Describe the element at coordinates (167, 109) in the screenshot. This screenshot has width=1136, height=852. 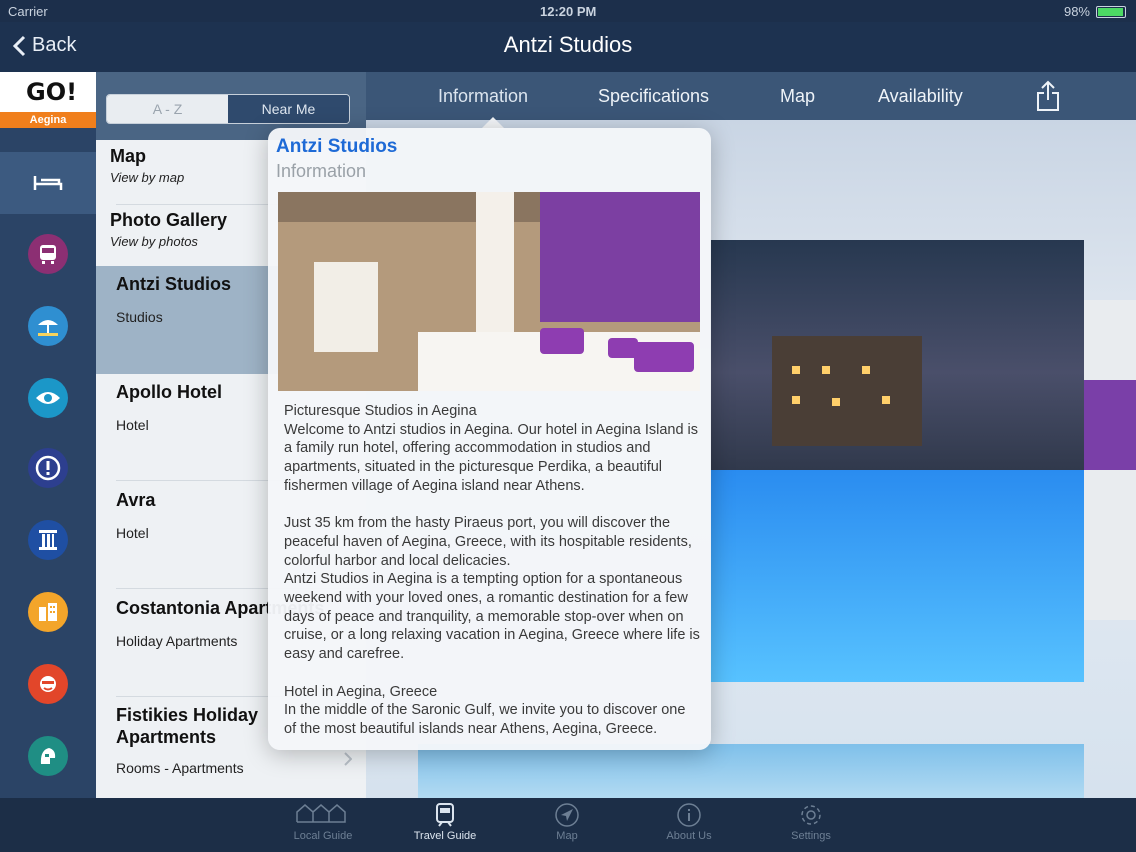
I see `segment-a-z: A - Z` at that location.